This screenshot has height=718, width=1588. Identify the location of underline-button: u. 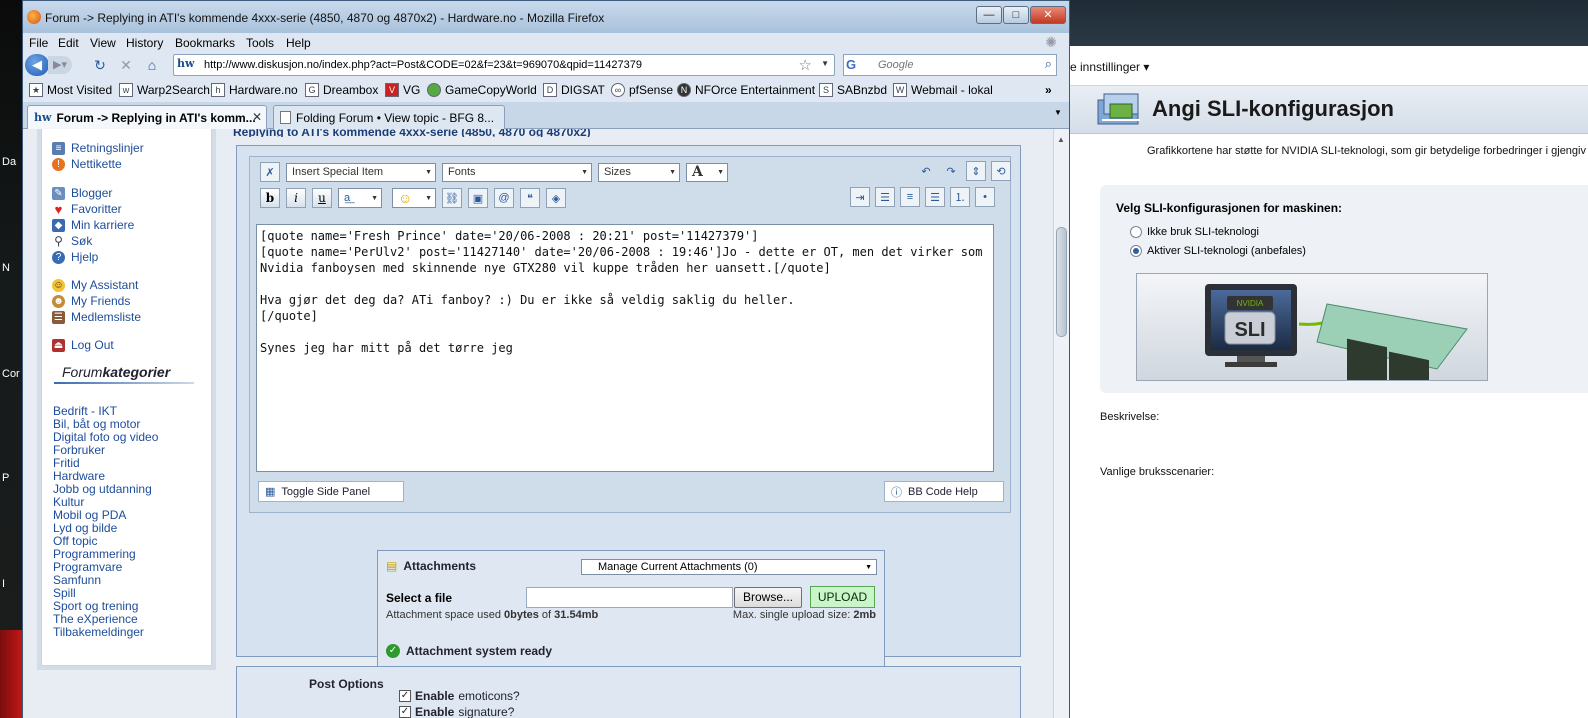
(322, 198).